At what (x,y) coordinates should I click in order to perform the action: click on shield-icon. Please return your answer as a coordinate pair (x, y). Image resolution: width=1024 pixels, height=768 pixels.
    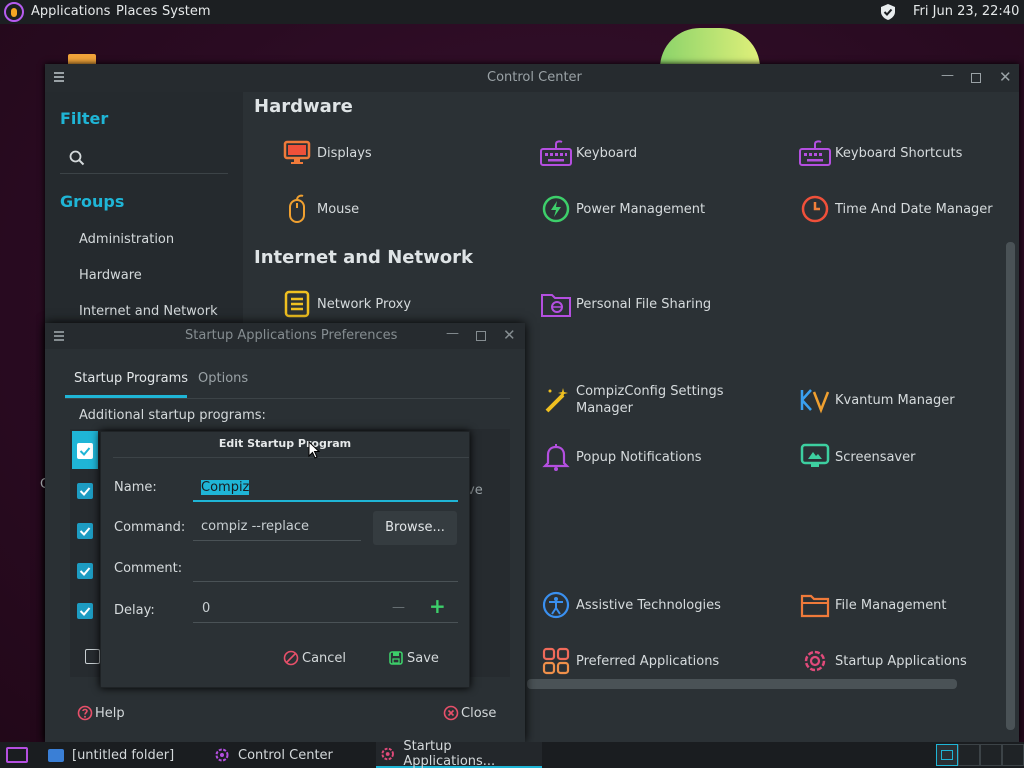
    Looking at the image, I should click on (888, 12).